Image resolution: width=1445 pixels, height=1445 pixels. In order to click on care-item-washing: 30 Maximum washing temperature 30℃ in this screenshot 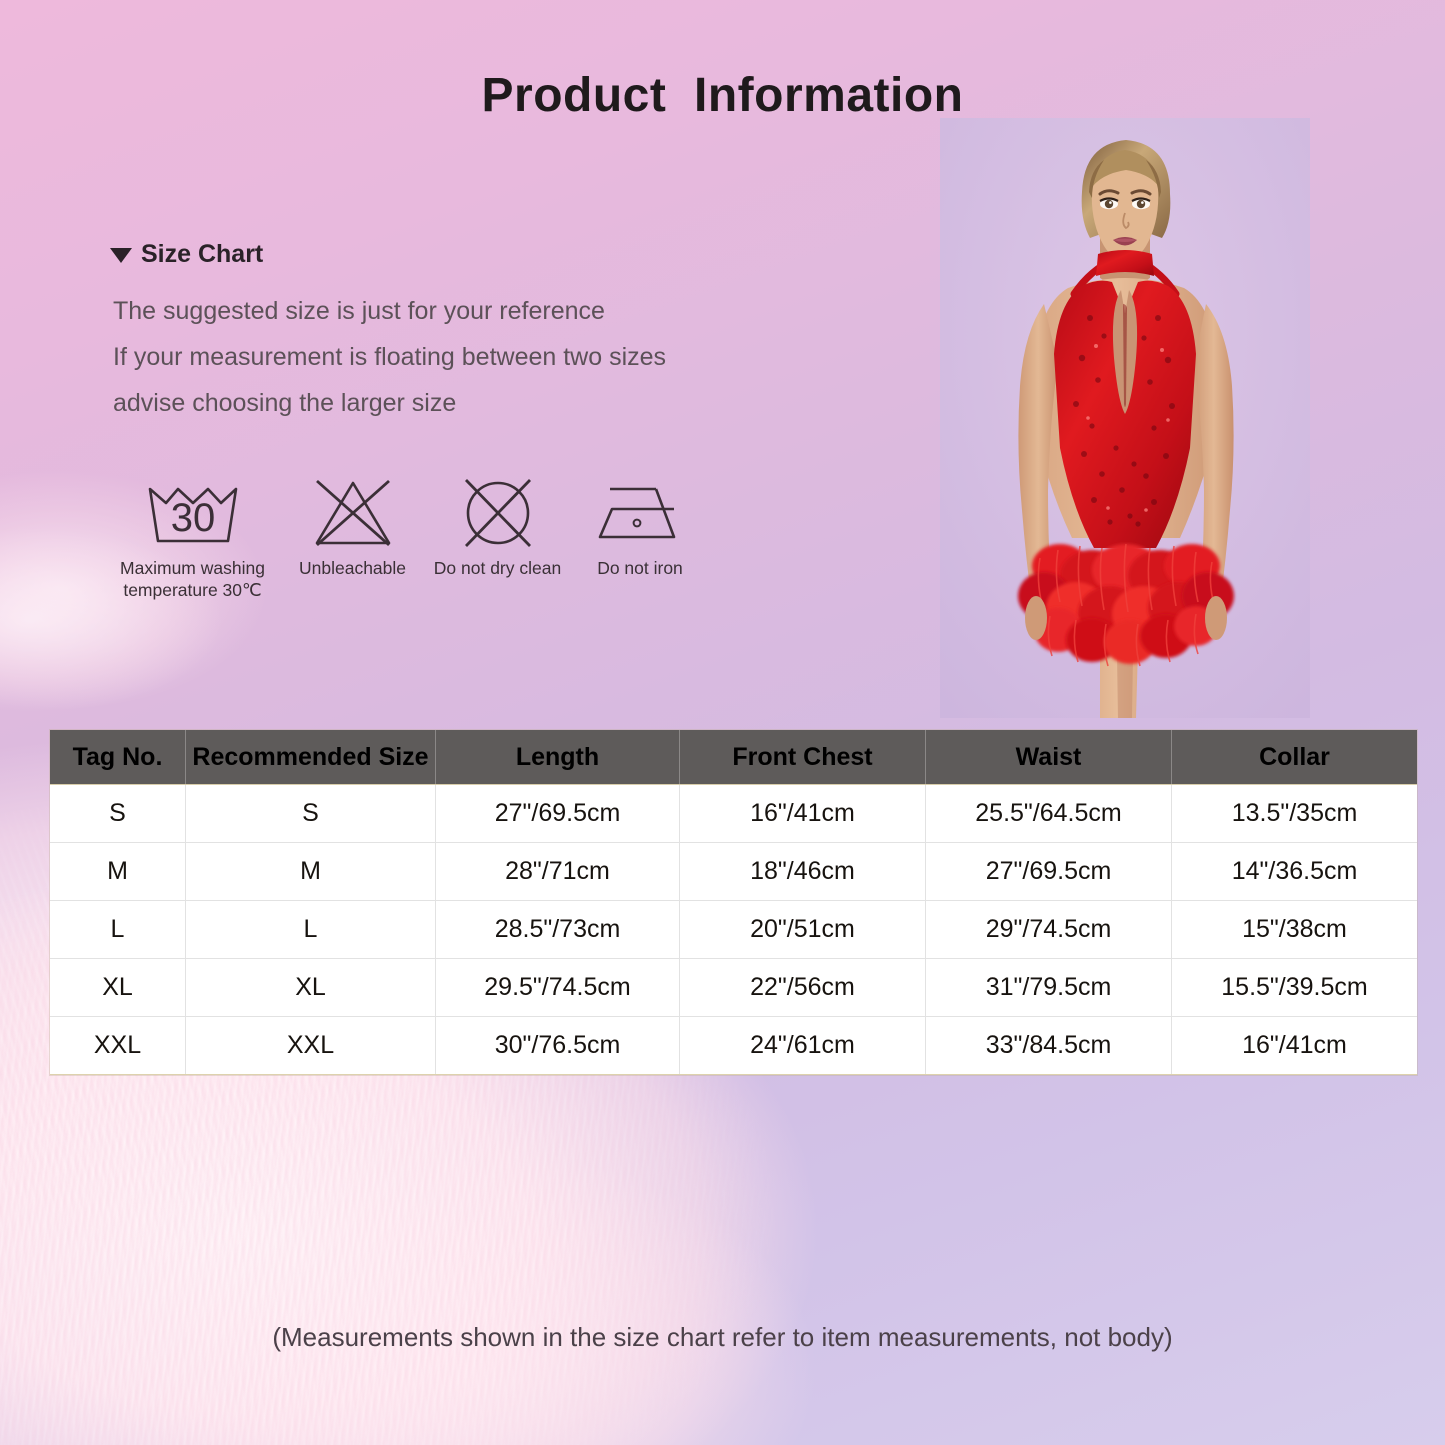, I will do `click(192, 538)`.